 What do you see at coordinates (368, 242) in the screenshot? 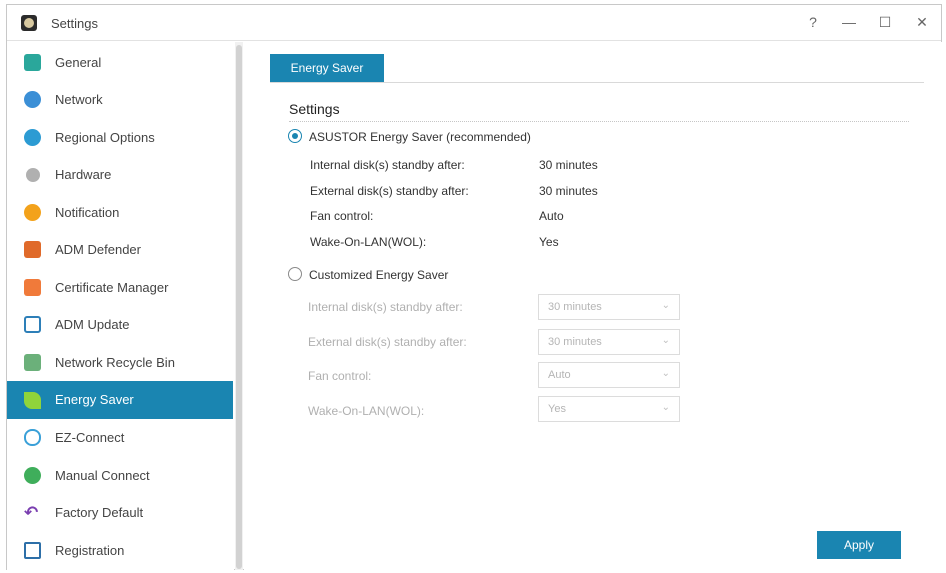
I see `asustor-wol-label: Wake-On-LAN(WOL):` at bounding box center [368, 242].